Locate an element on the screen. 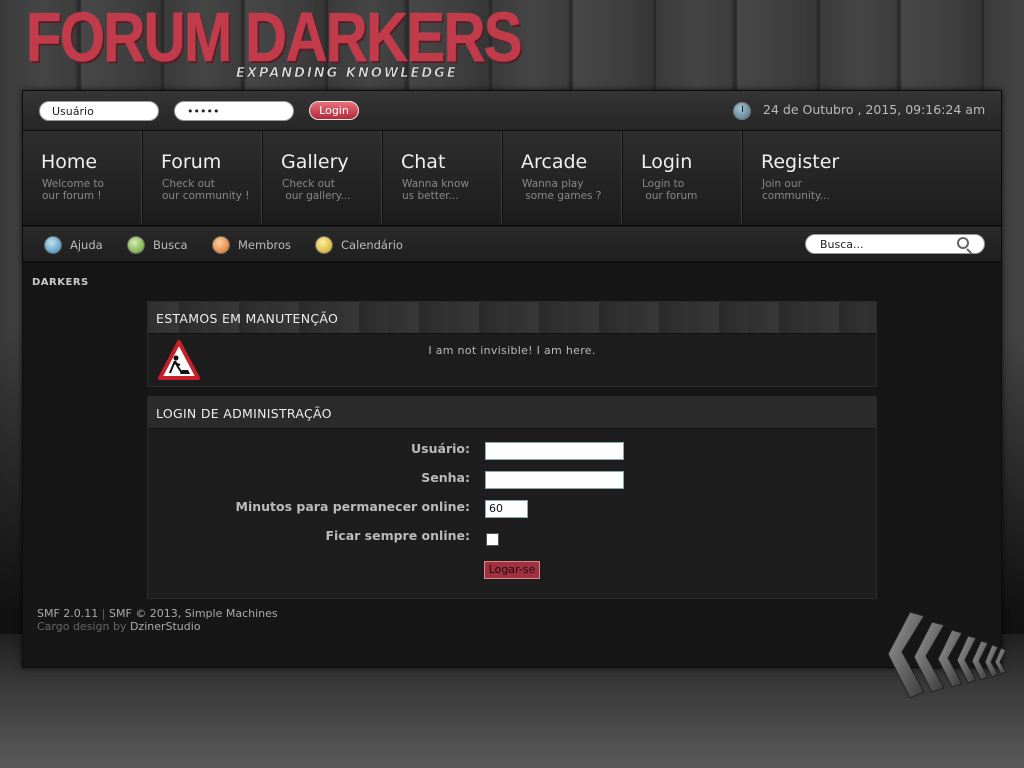 The image size is (1024, 768). magnifier-icon is located at coordinates (963, 243).